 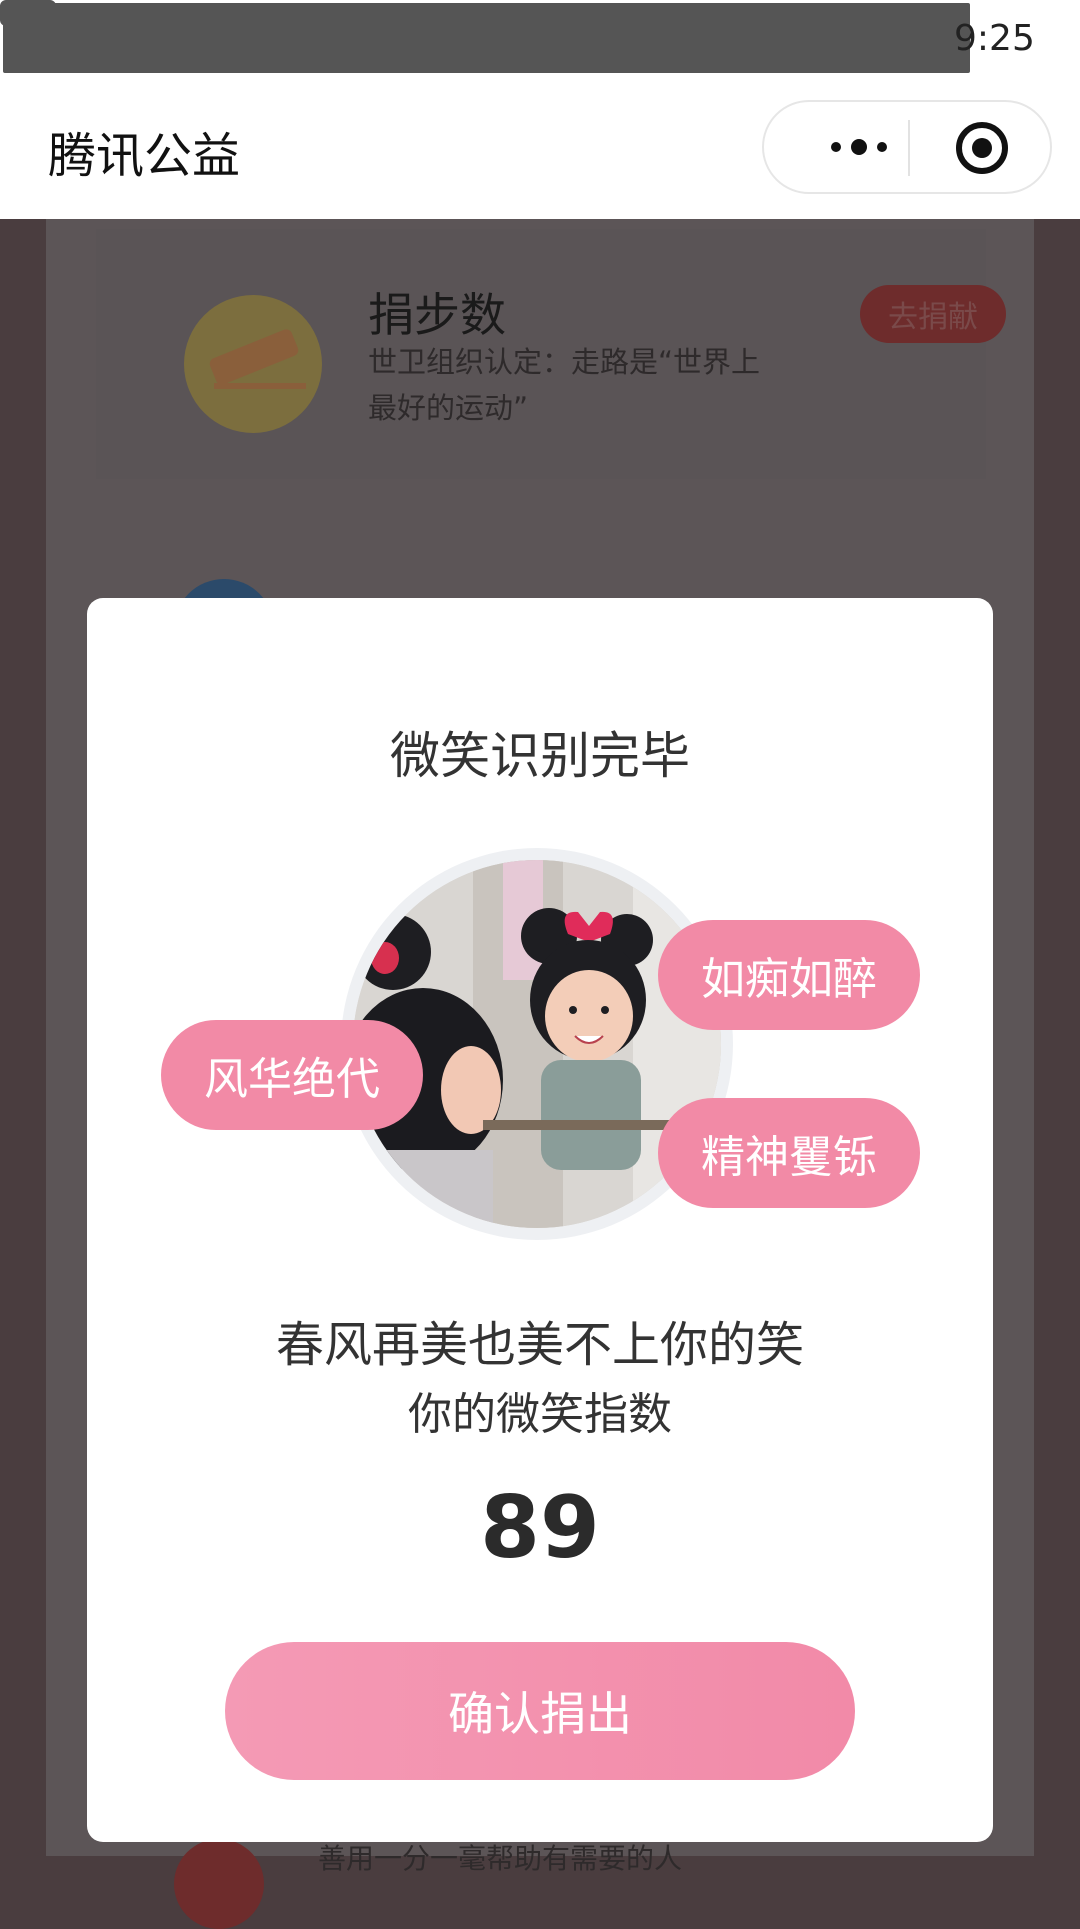 I want to click on page-title: 腾讯公益, so click(x=144, y=156).